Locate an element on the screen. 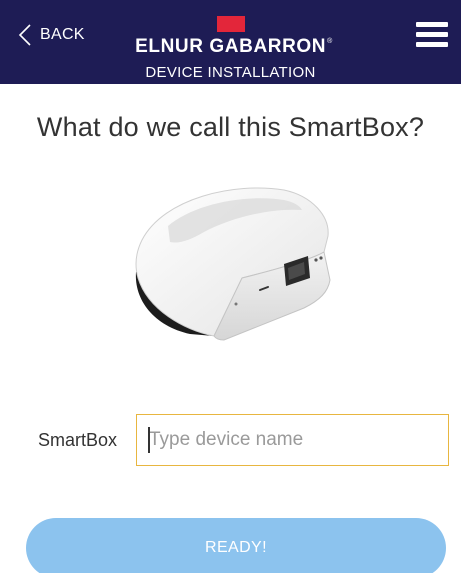 The height and width of the screenshot is (573, 461). smartbox-device-image is located at coordinates (233, 264).